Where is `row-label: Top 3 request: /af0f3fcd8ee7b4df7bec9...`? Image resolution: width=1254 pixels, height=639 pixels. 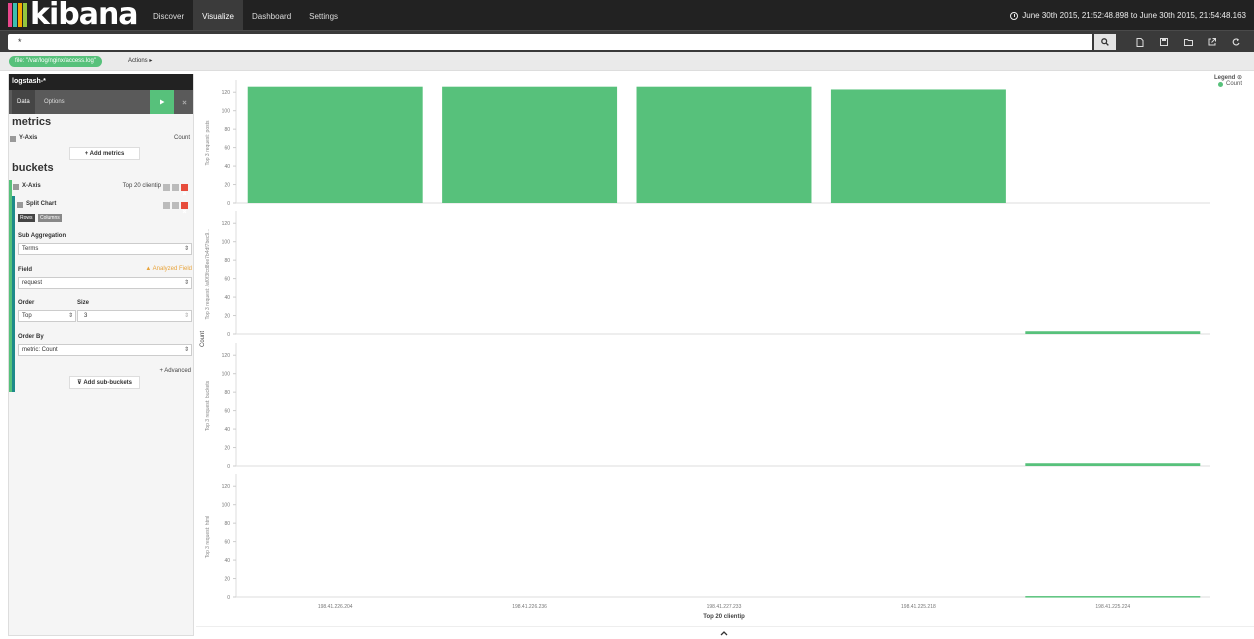
row-label: Top 3 request: /af0f3fcd8ee7b4df7bec9... is located at coordinates (208, 274).